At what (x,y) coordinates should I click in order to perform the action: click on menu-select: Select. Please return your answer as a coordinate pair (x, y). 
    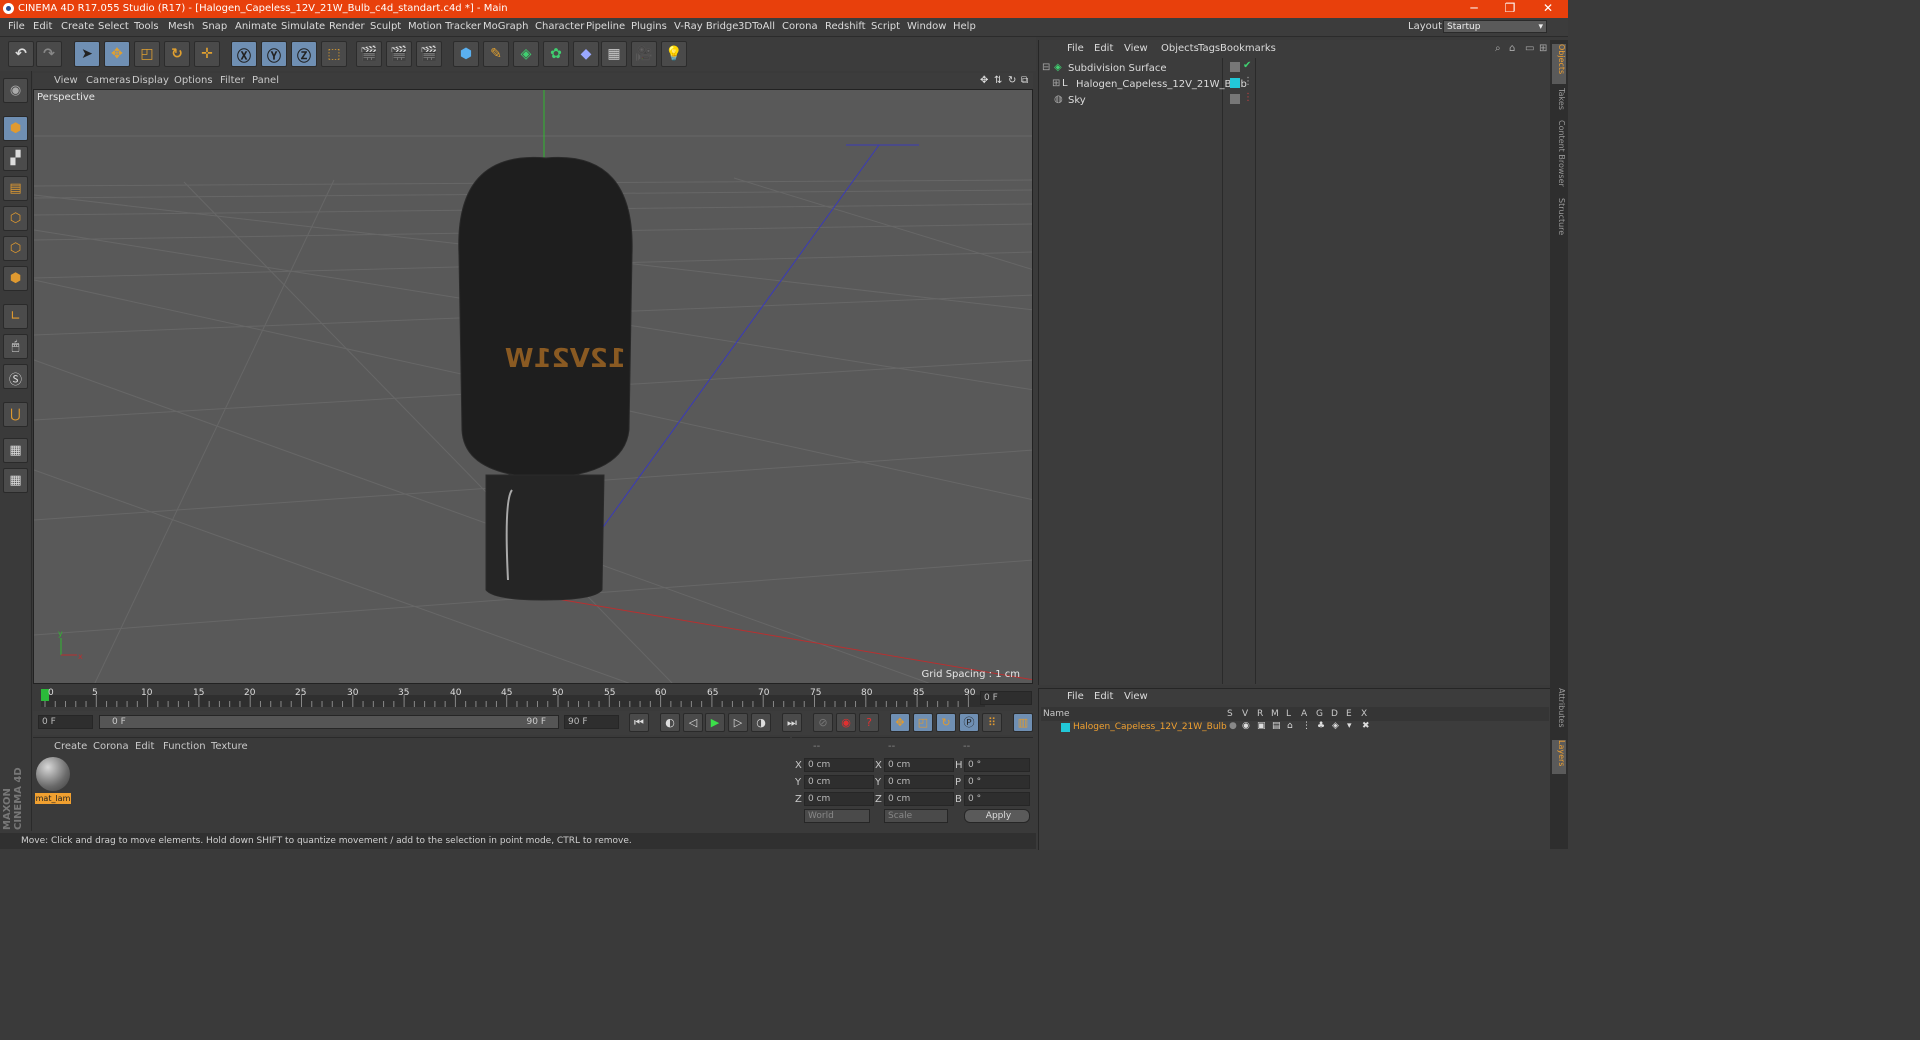
    Looking at the image, I should click on (113, 26).